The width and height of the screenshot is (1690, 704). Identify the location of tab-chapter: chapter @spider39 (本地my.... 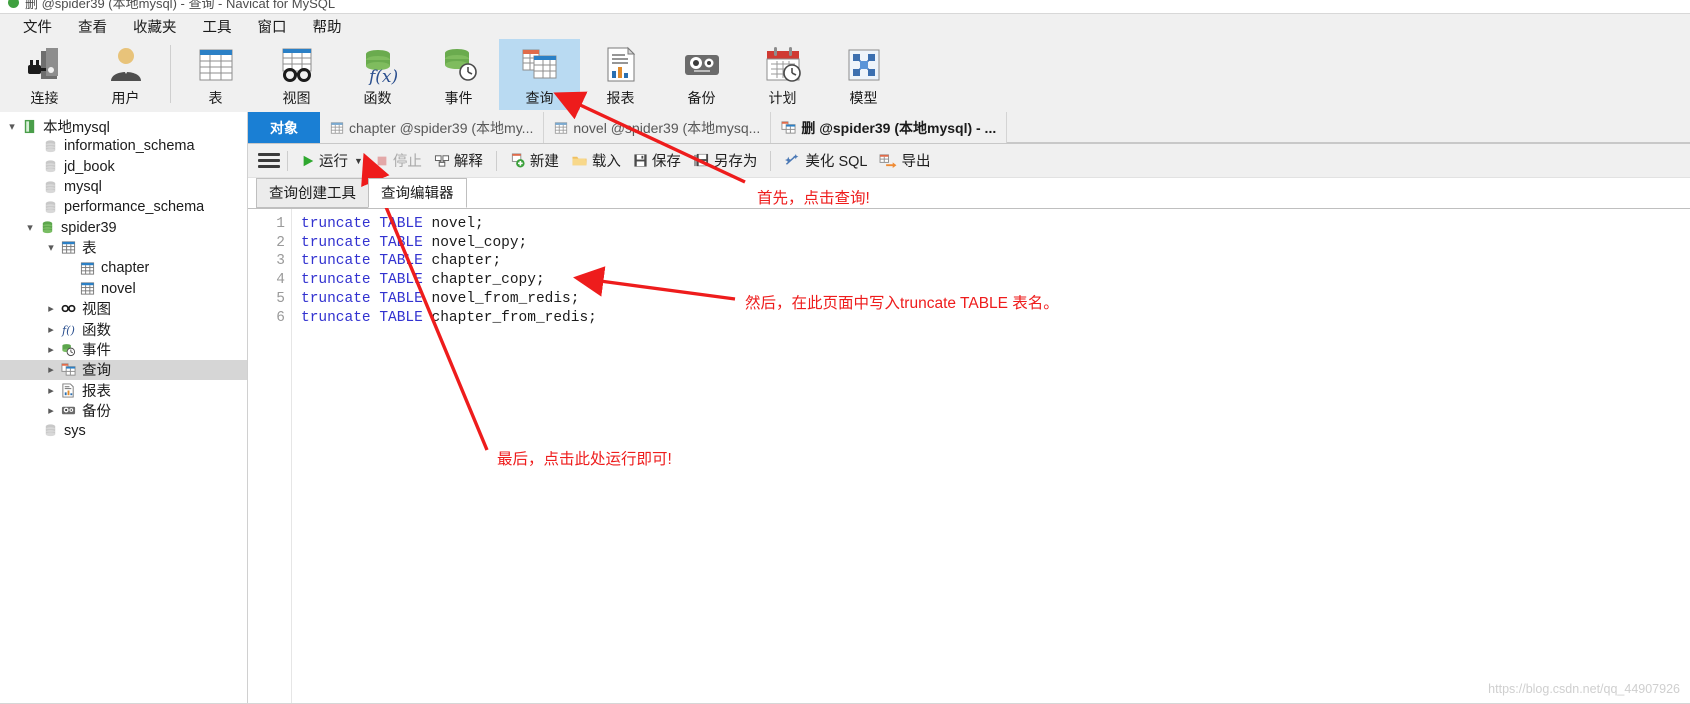
(432, 127).